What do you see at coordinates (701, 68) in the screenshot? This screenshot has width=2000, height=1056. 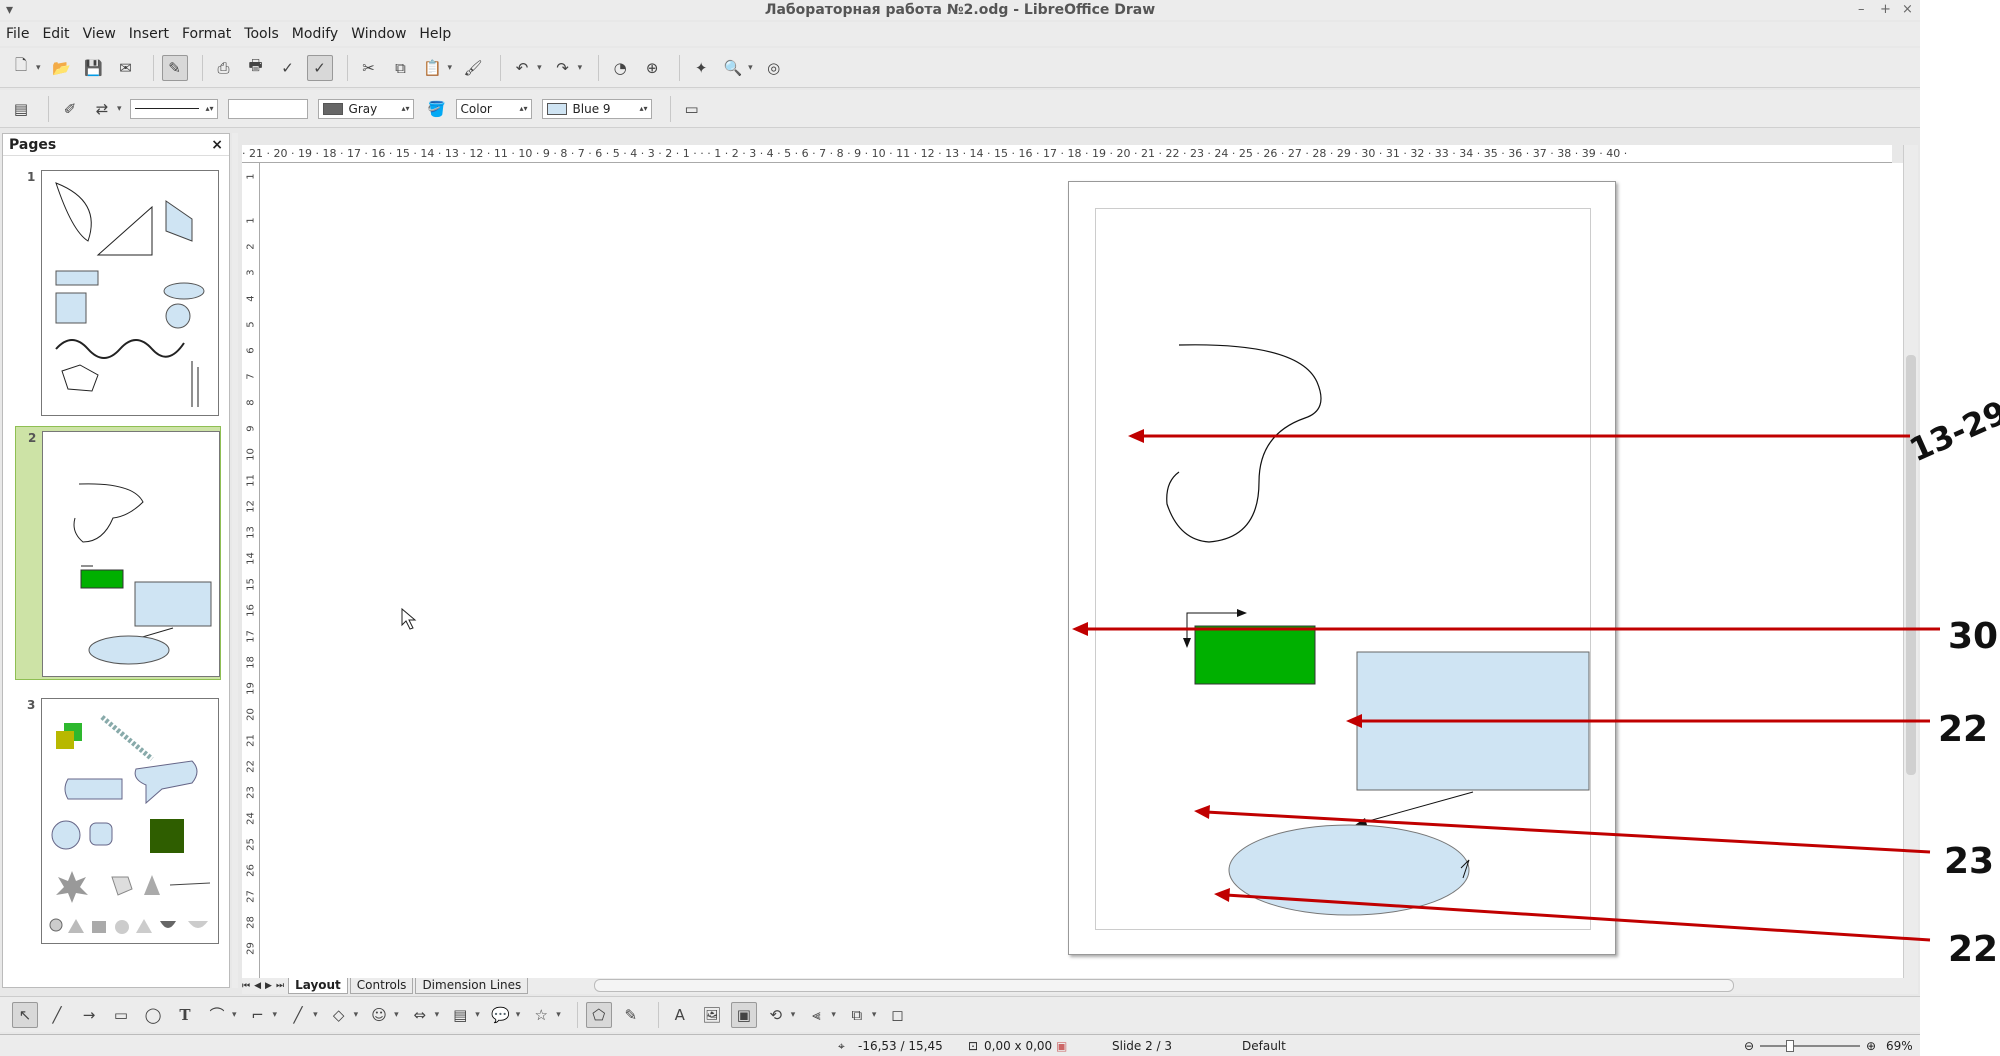 I see `points-icon: ✦` at bounding box center [701, 68].